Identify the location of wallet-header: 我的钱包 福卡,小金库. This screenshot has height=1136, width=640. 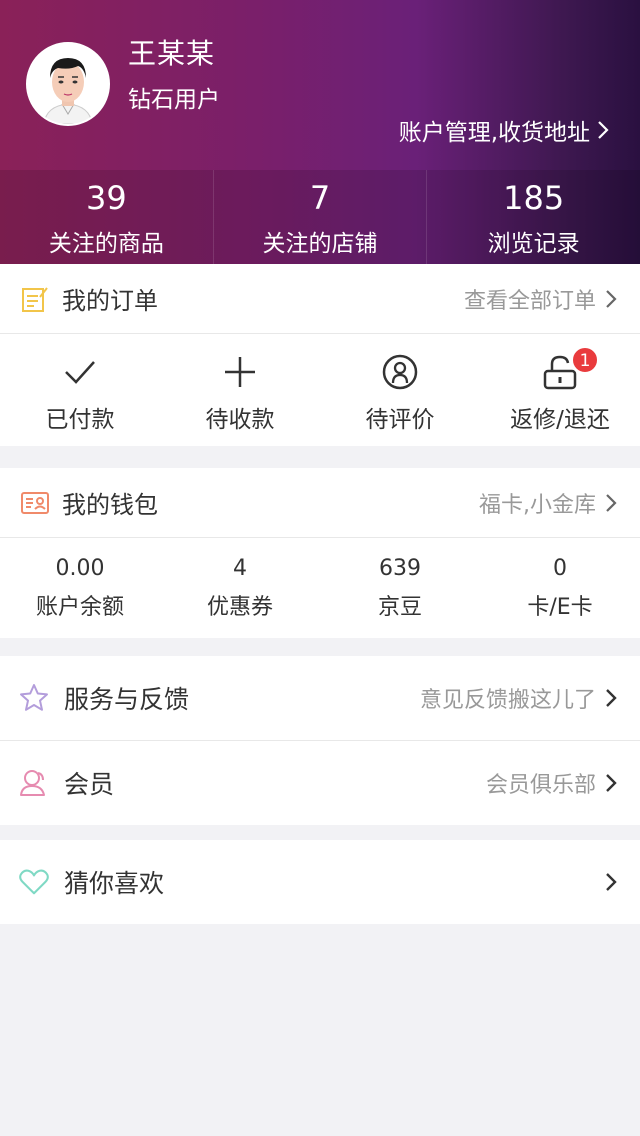
(320, 503).